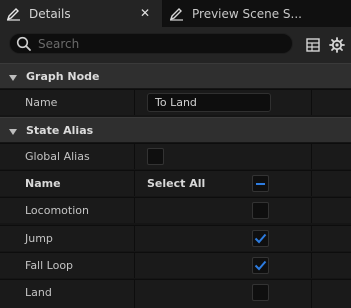 This screenshot has height=308, width=351. What do you see at coordinates (175, 156) in the screenshot?
I see `property-row-global-alias: Global Alias` at bounding box center [175, 156].